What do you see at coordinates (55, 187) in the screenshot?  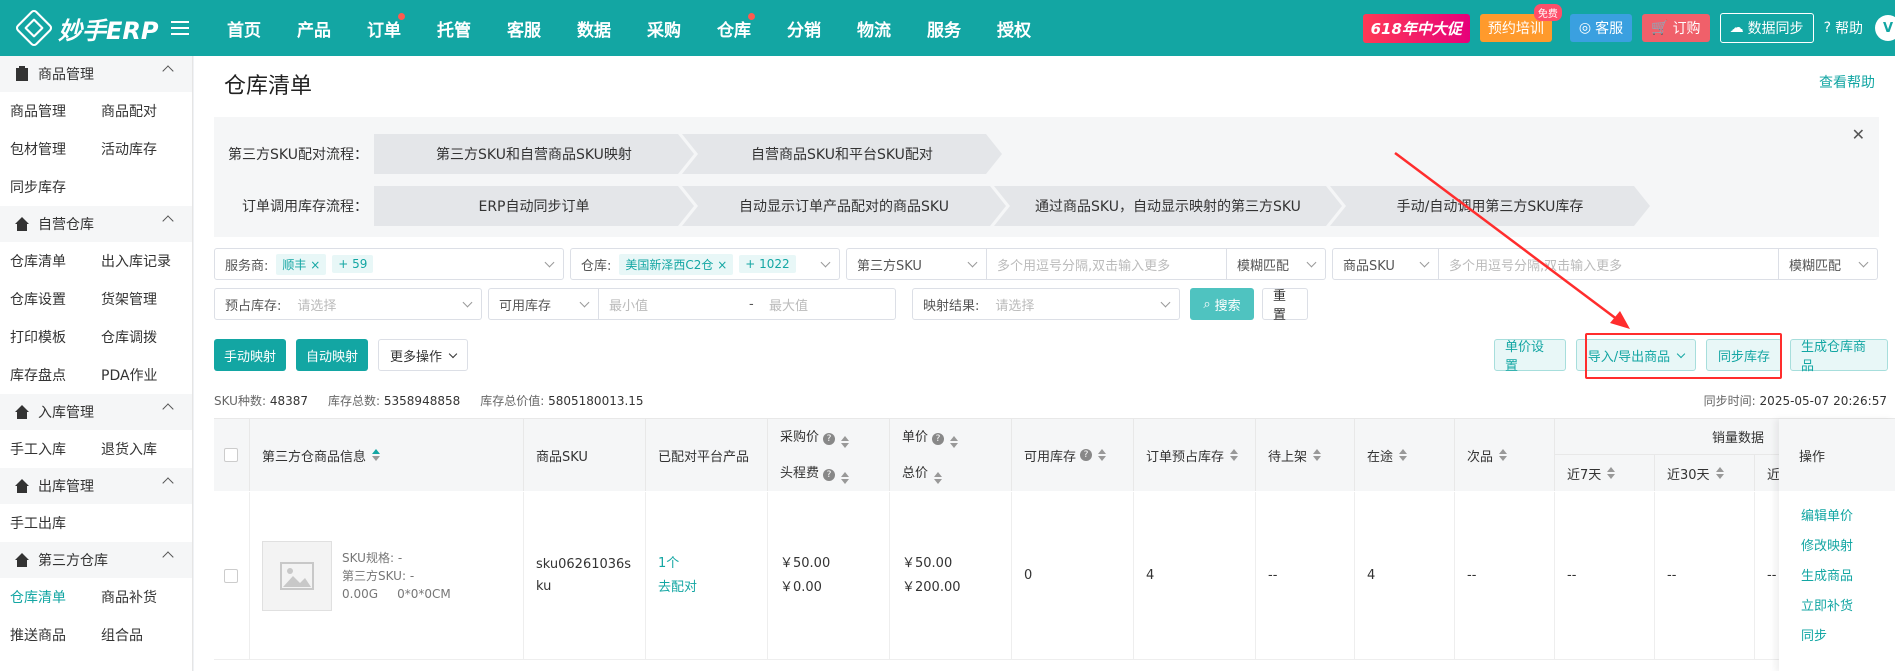 I see `sidebar-item-sync-stock: 同步库存` at bounding box center [55, 187].